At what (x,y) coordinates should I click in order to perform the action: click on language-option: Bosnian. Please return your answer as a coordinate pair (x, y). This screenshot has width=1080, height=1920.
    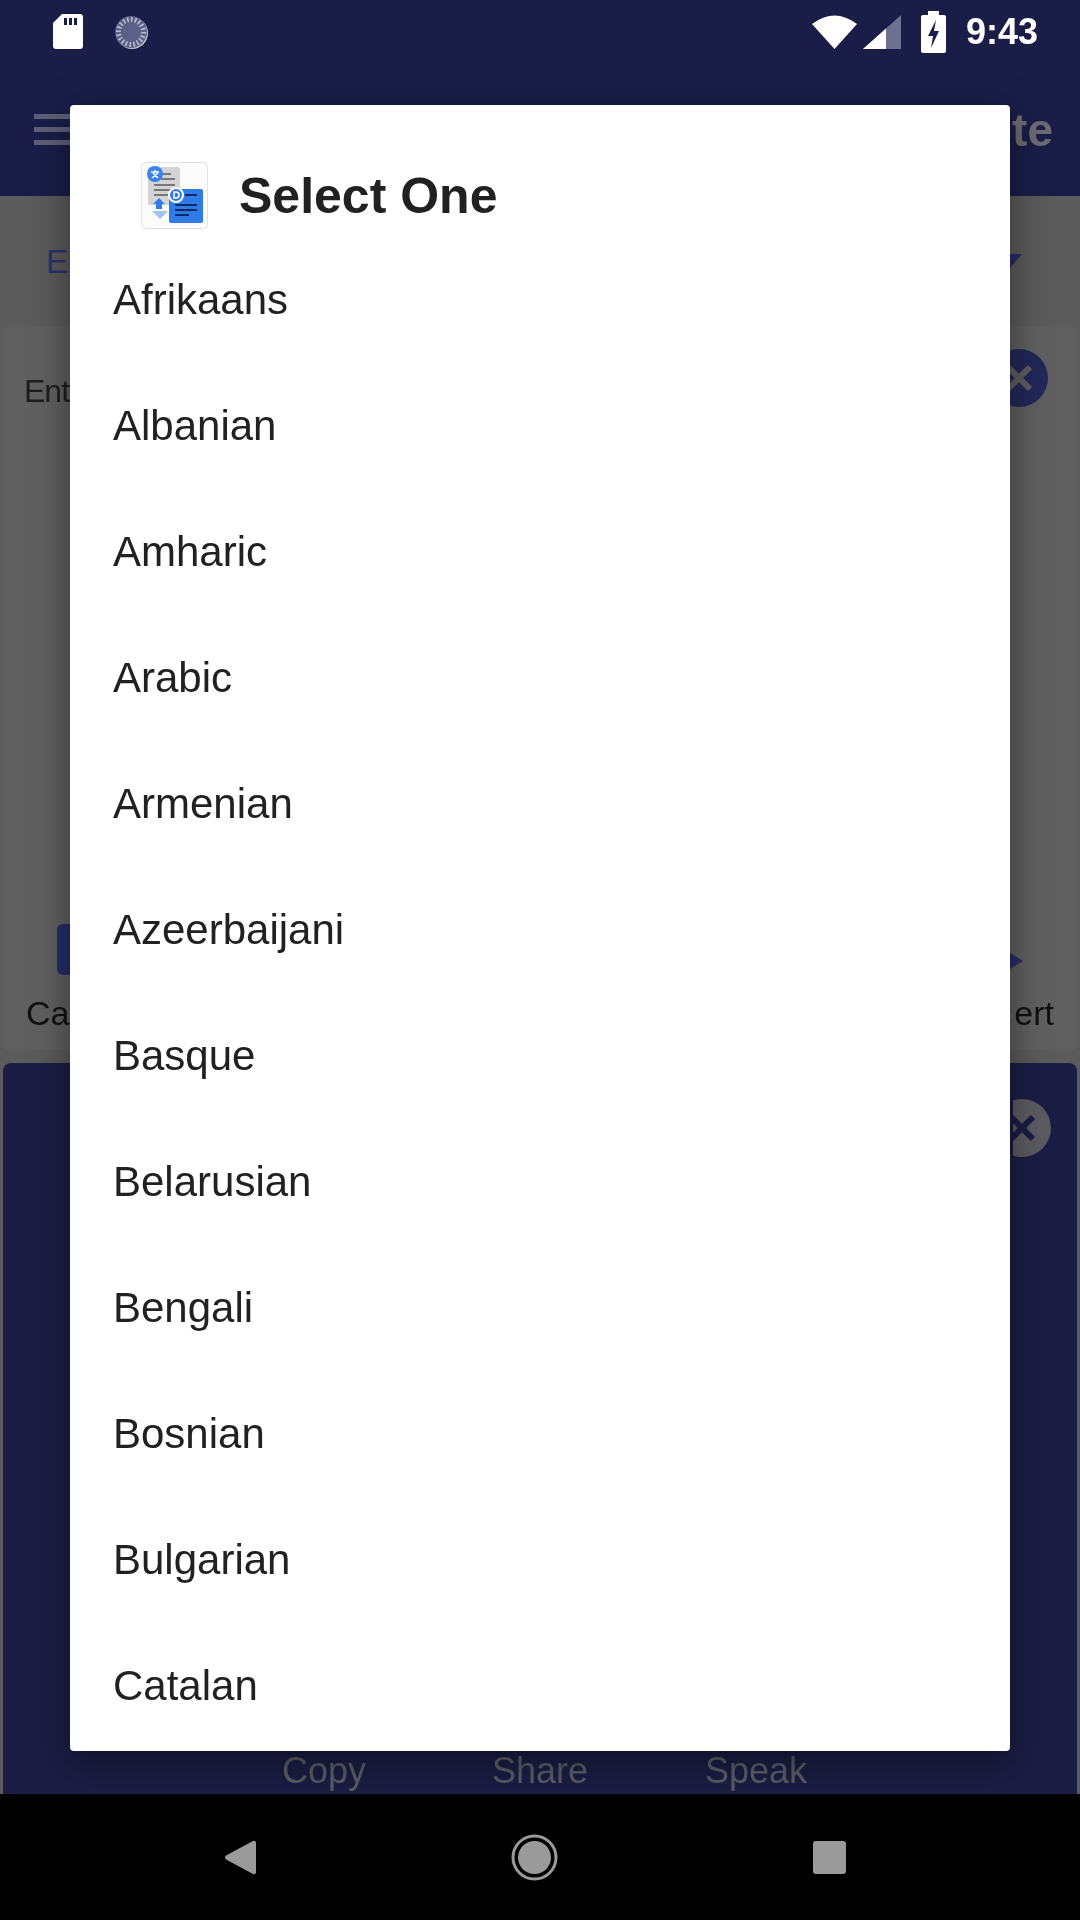
    Looking at the image, I should click on (540, 1434).